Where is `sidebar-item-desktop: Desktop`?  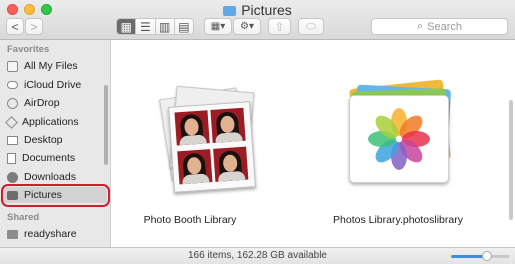
sidebar-item-desktop: Desktop is located at coordinates (55, 140).